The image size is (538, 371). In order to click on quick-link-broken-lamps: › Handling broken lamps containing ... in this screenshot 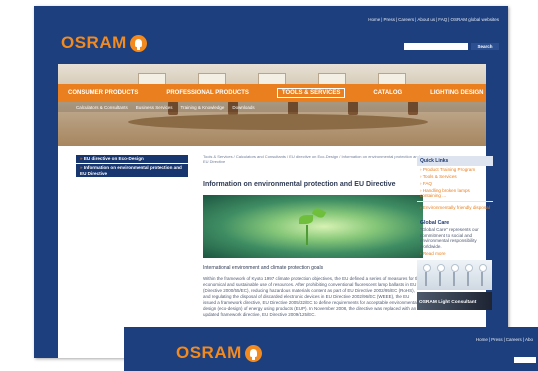, I will do `click(455, 193)`.